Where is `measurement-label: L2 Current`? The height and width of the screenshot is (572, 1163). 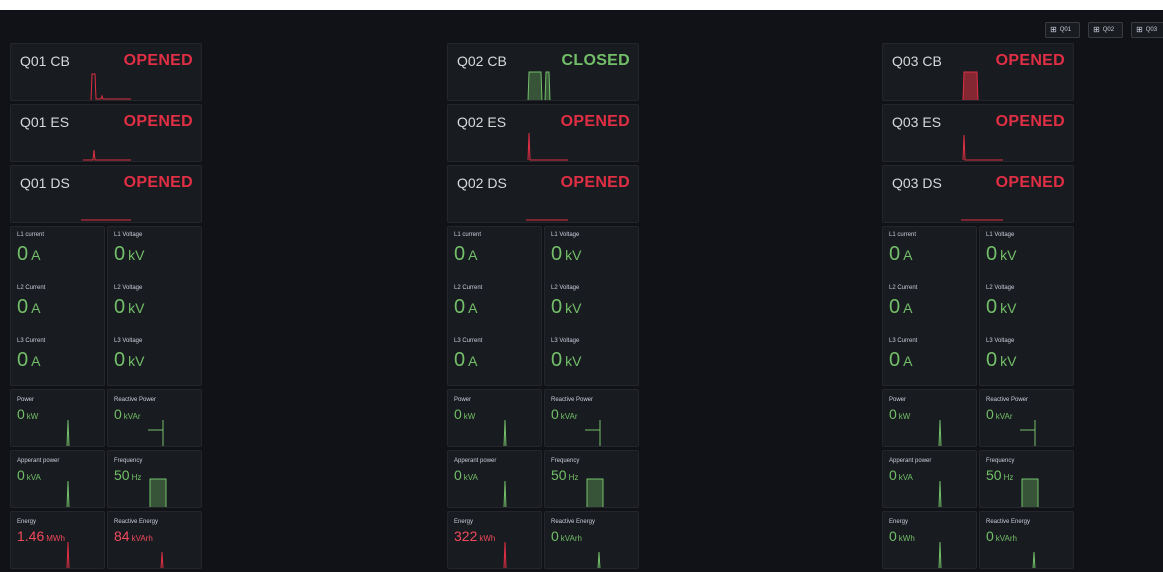
measurement-label: L2 Current is located at coordinates (903, 288).